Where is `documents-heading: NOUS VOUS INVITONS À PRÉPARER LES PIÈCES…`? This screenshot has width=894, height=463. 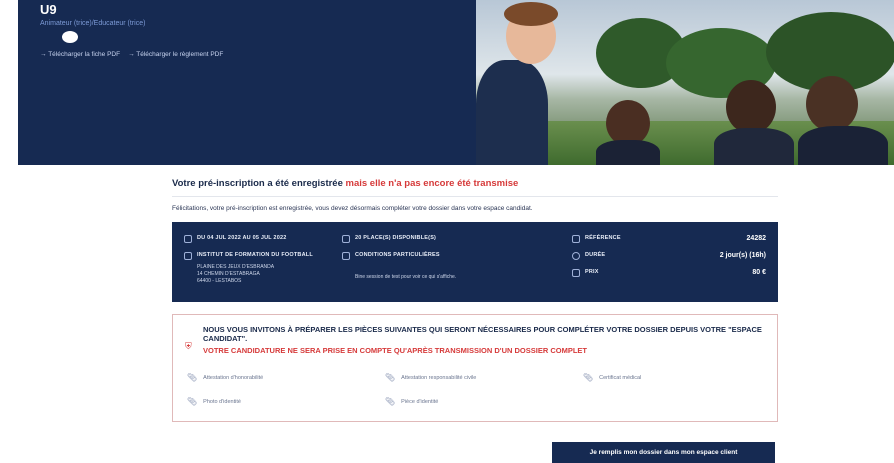 documents-heading: NOUS VOUS INVITONS À PRÉPARER LES PIÈCES… is located at coordinates (482, 334).